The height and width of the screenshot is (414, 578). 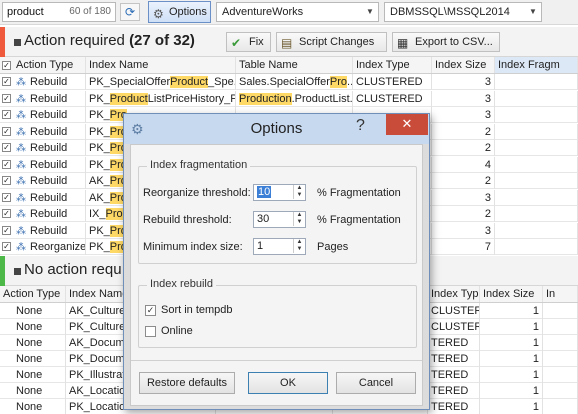 What do you see at coordinates (181, 284) in the screenshot?
I see `rebuild-group-title: Index rebuild` at bounding box center [181, 284].